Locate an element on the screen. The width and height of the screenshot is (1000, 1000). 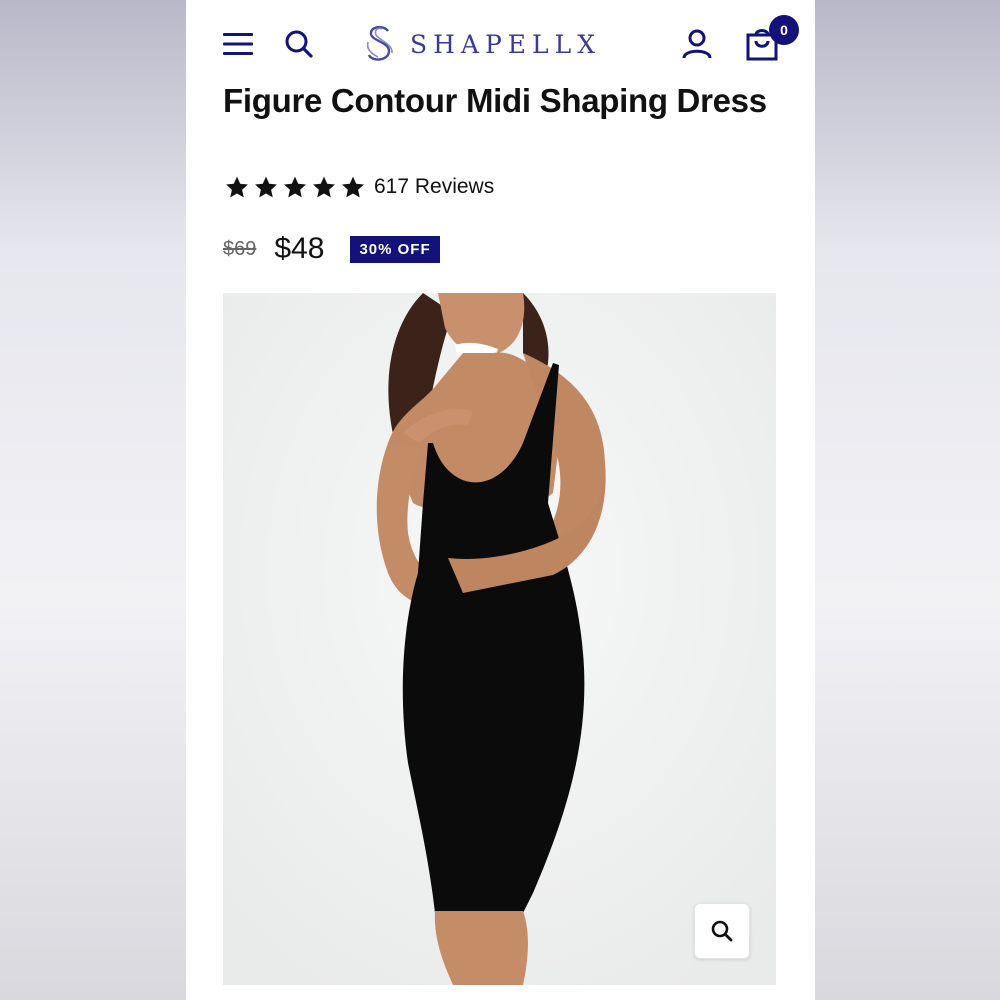
zoom-button is located at coordinates (722, 931).